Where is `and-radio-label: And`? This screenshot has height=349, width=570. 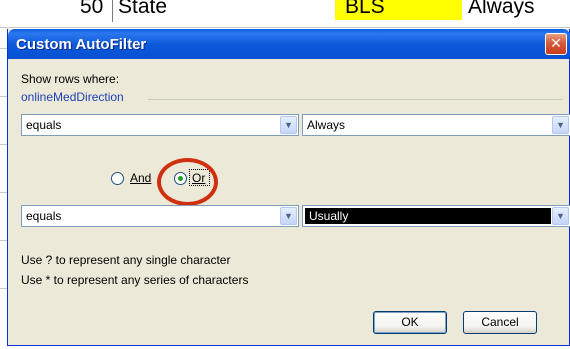 and-radio-label: And is located at coordinates (140, 178).